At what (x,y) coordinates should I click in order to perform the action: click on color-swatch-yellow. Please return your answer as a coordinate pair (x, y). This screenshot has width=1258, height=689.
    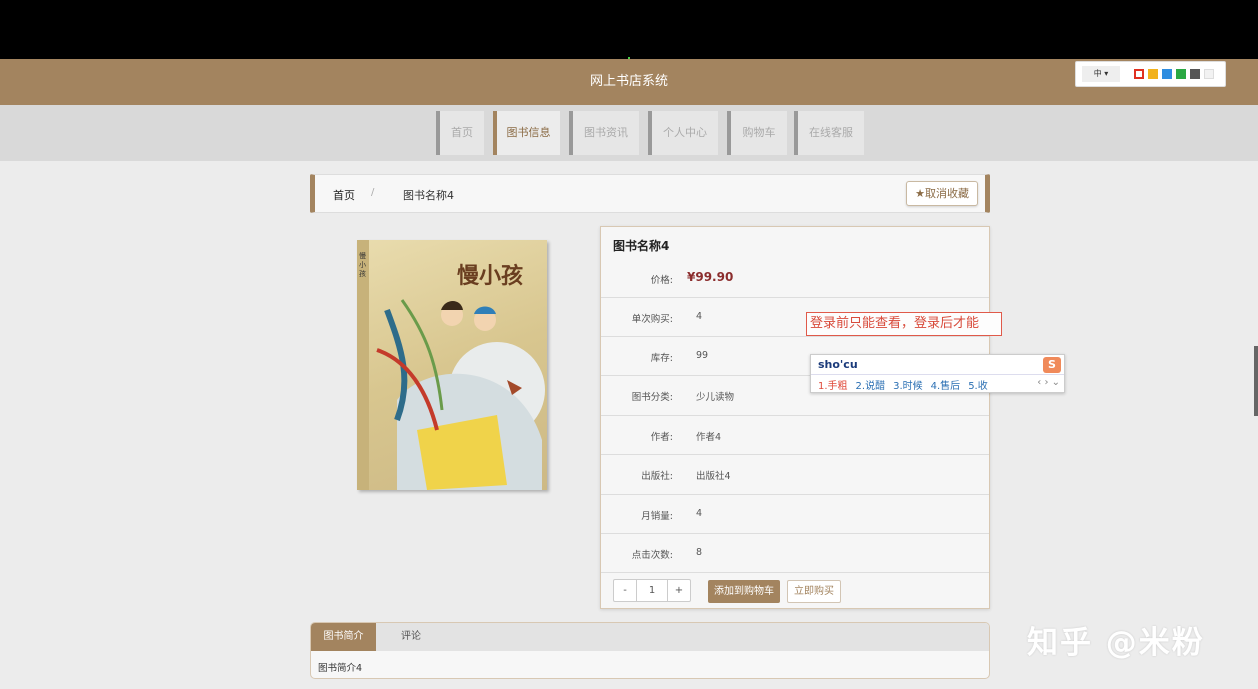
    Looking at the image, I should click on (1153, 74).